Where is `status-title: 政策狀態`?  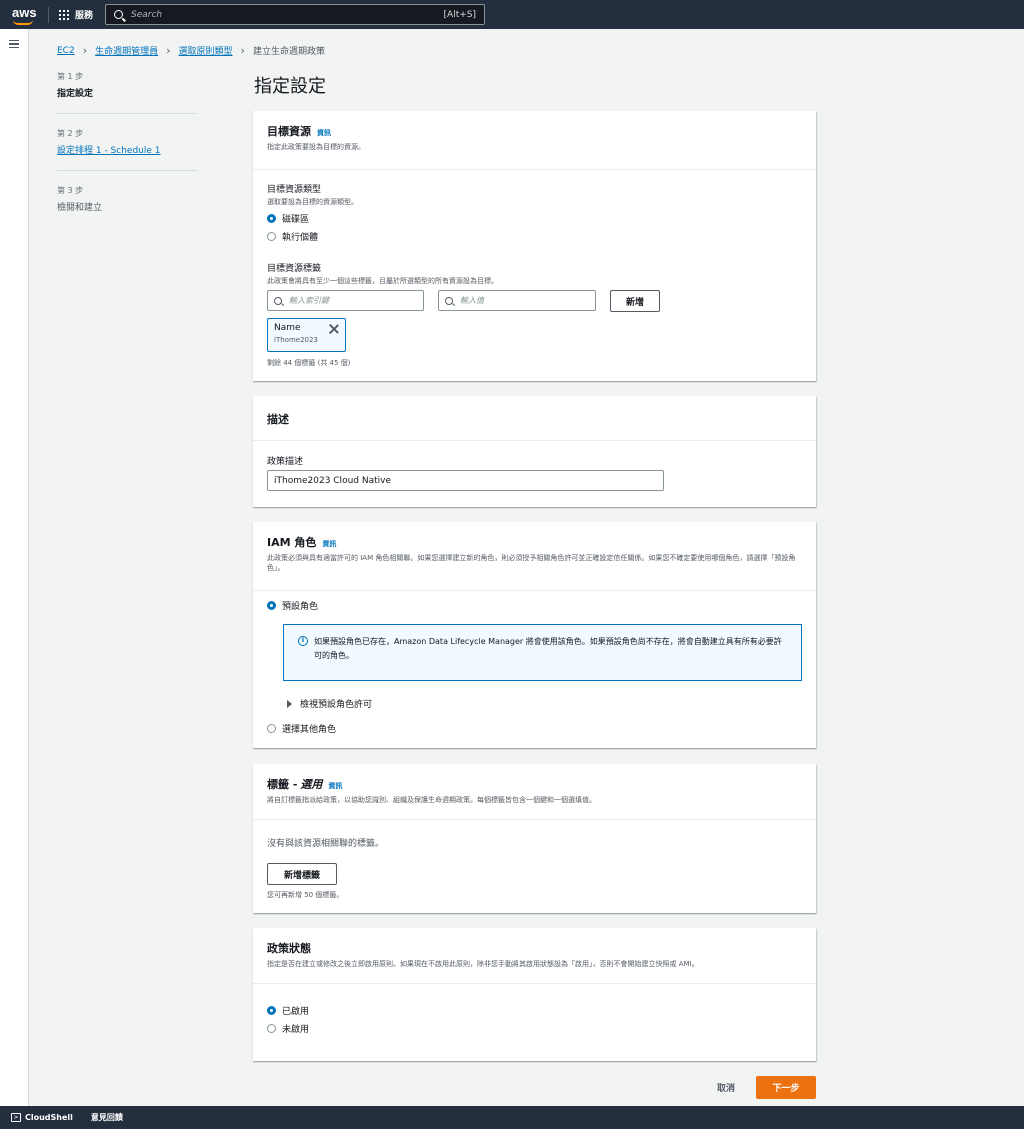 status-title: 政策狀態 is located at coordinates (289, 948).